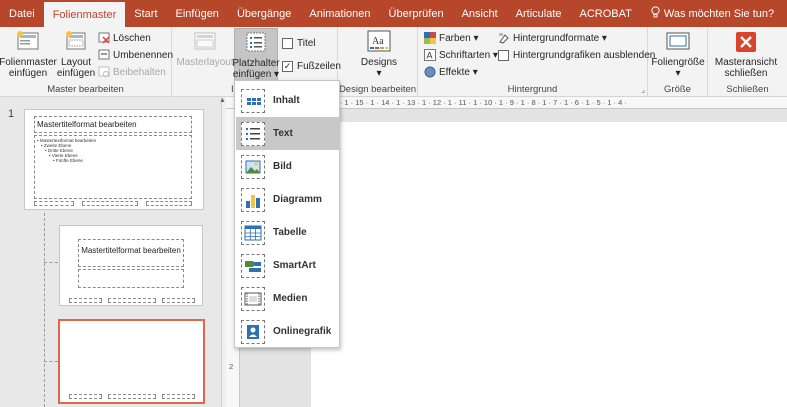  I want to click on preserve-button: Beibehalten, so click(132, 72).